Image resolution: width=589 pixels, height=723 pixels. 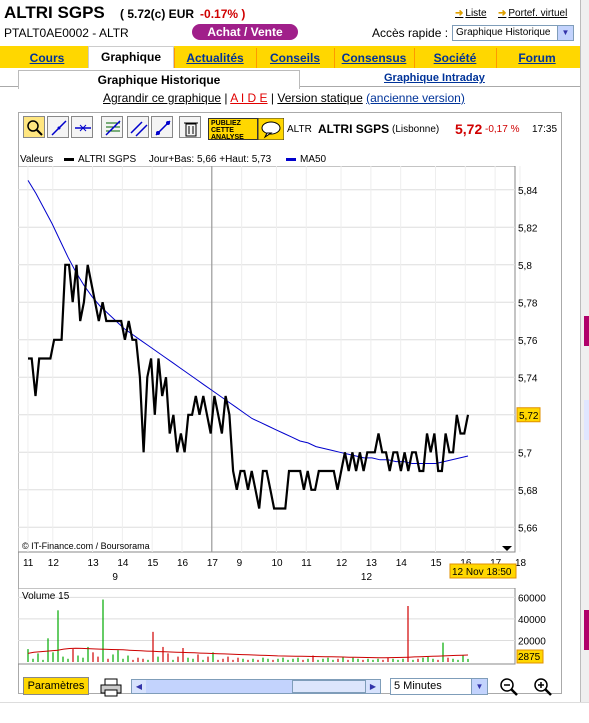 What do you see at coordinates (46, 596) in the screenshot?
I see `volume-label: Volume 15` at bounding box center [46, 596].